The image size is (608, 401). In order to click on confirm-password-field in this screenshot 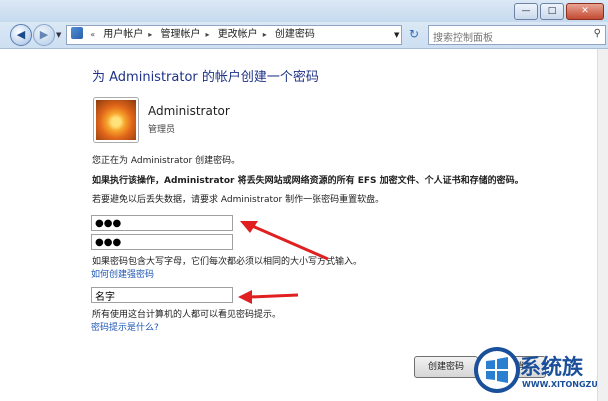, I will do `click(162, 242)`.